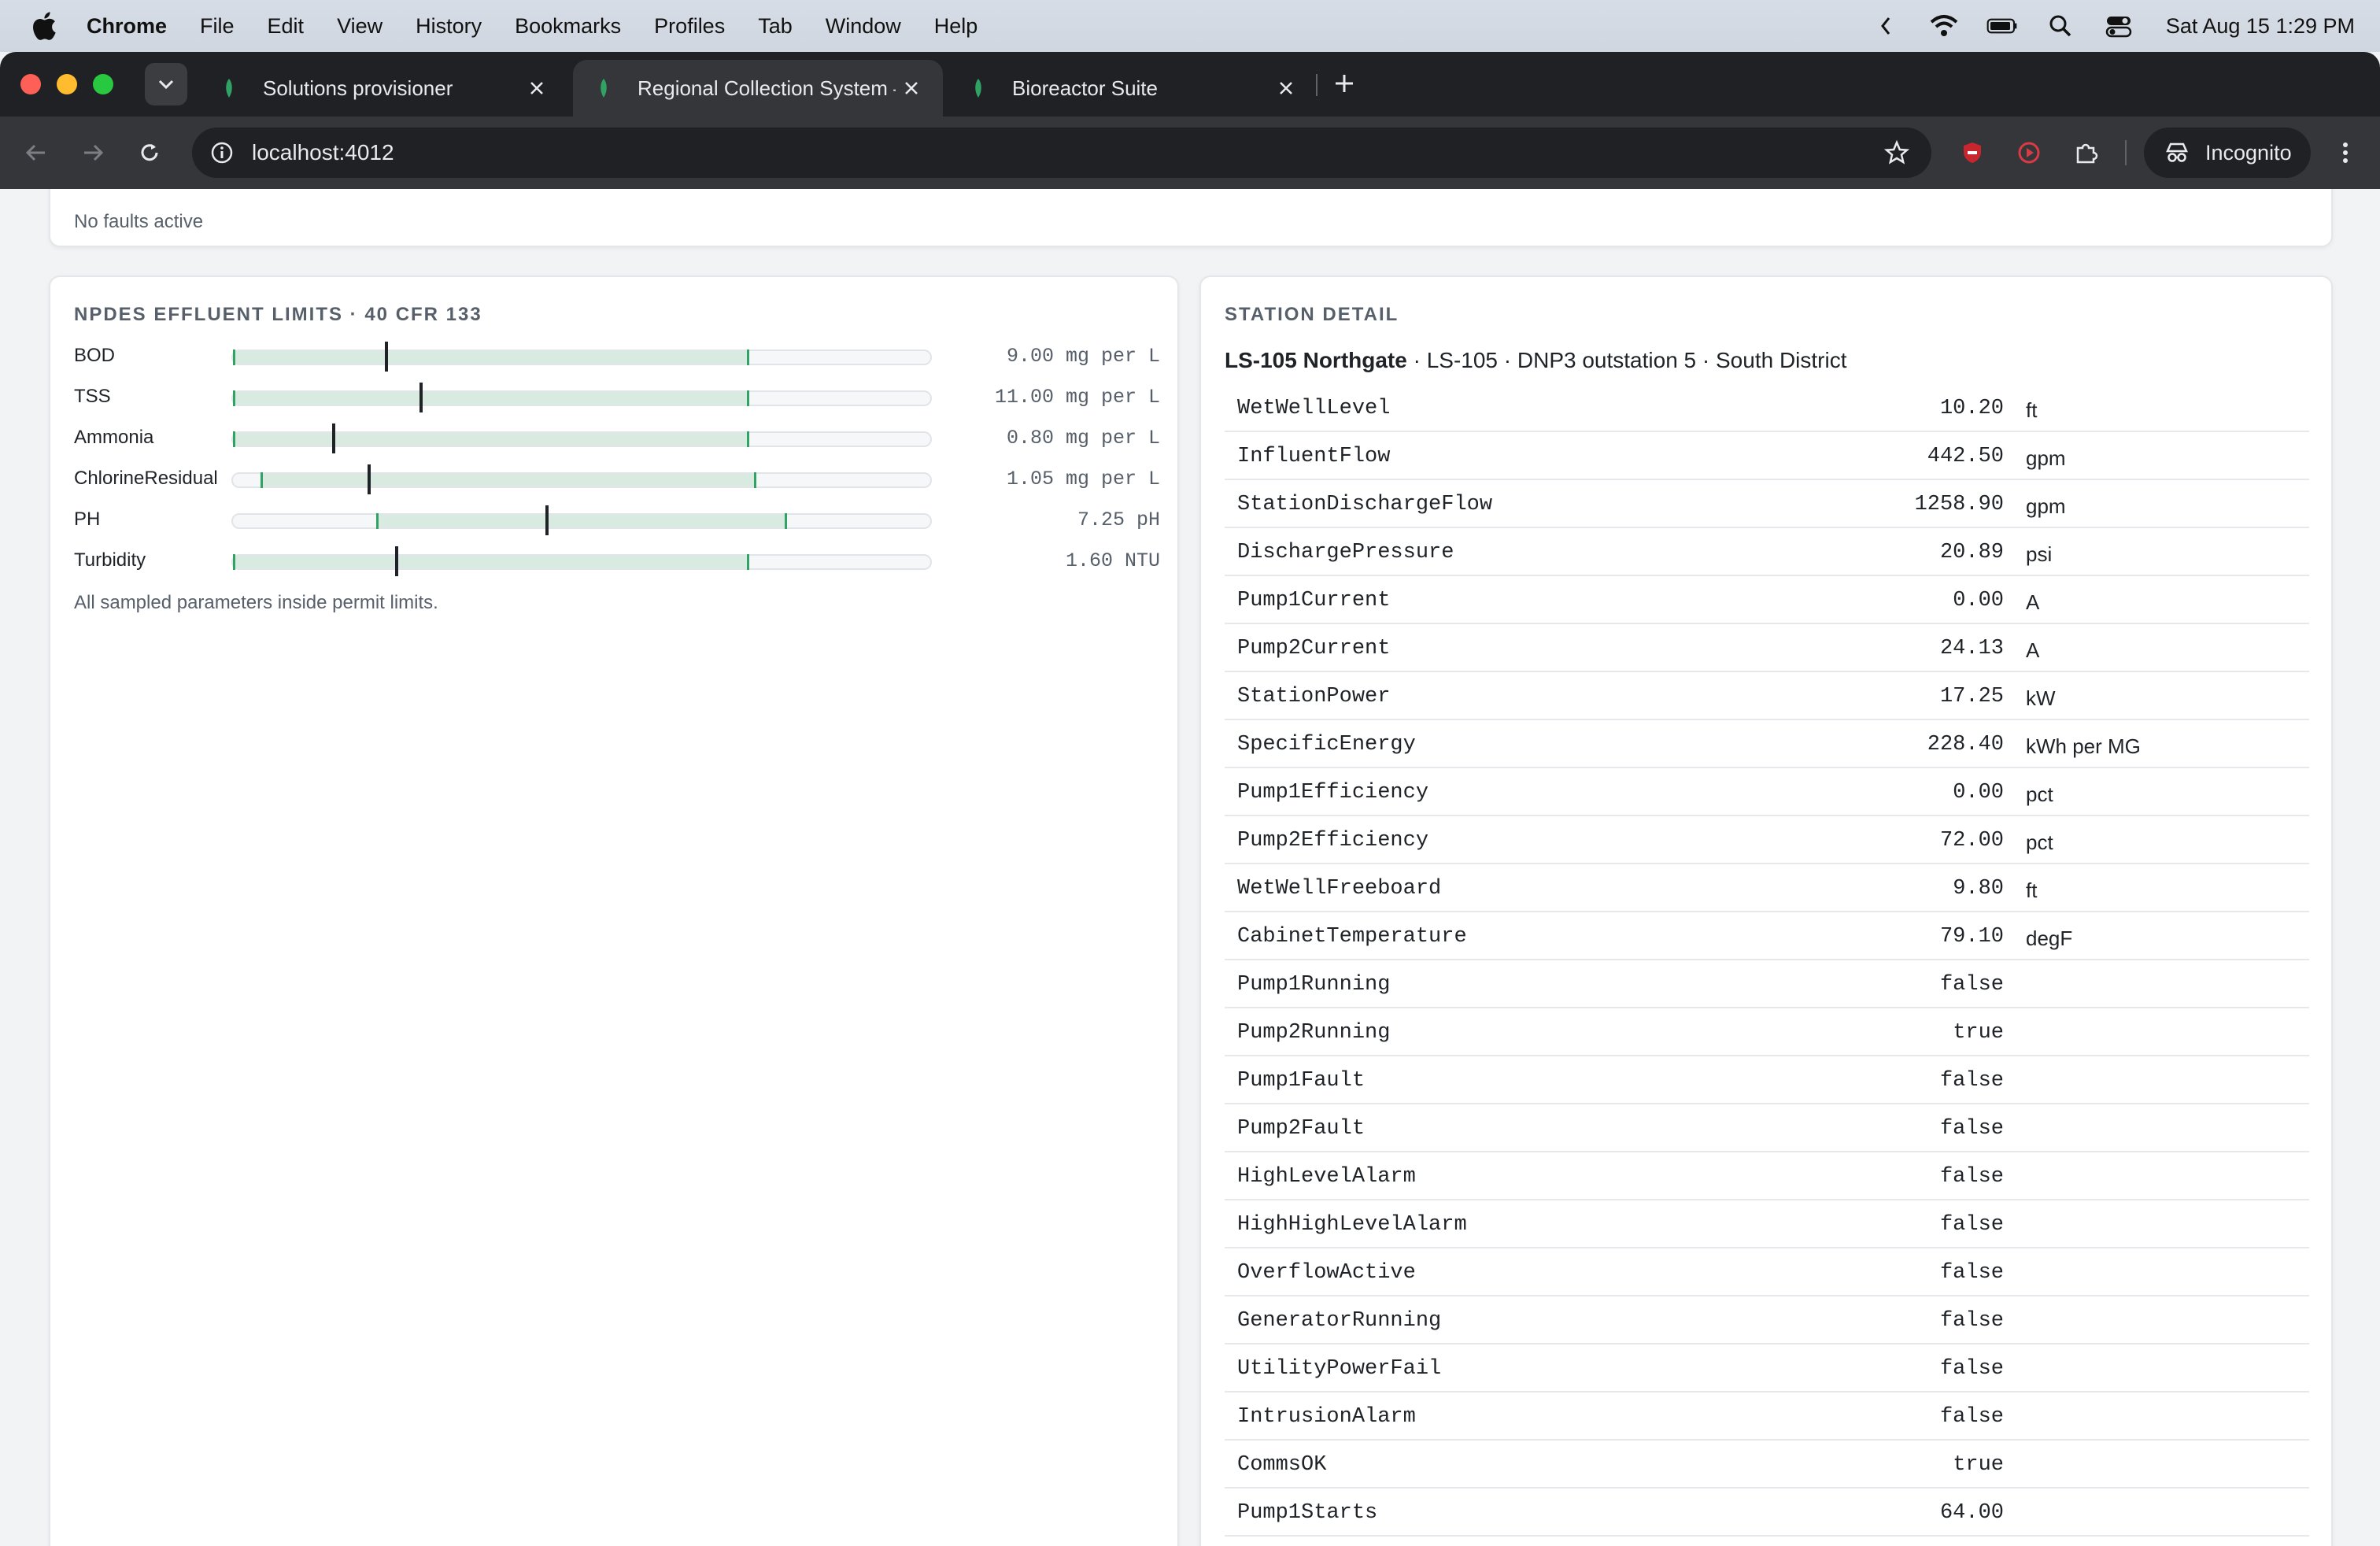  Describe the element at coordinates (2029, 152) in the screenshot. I see `extension-record-icon` at that location.